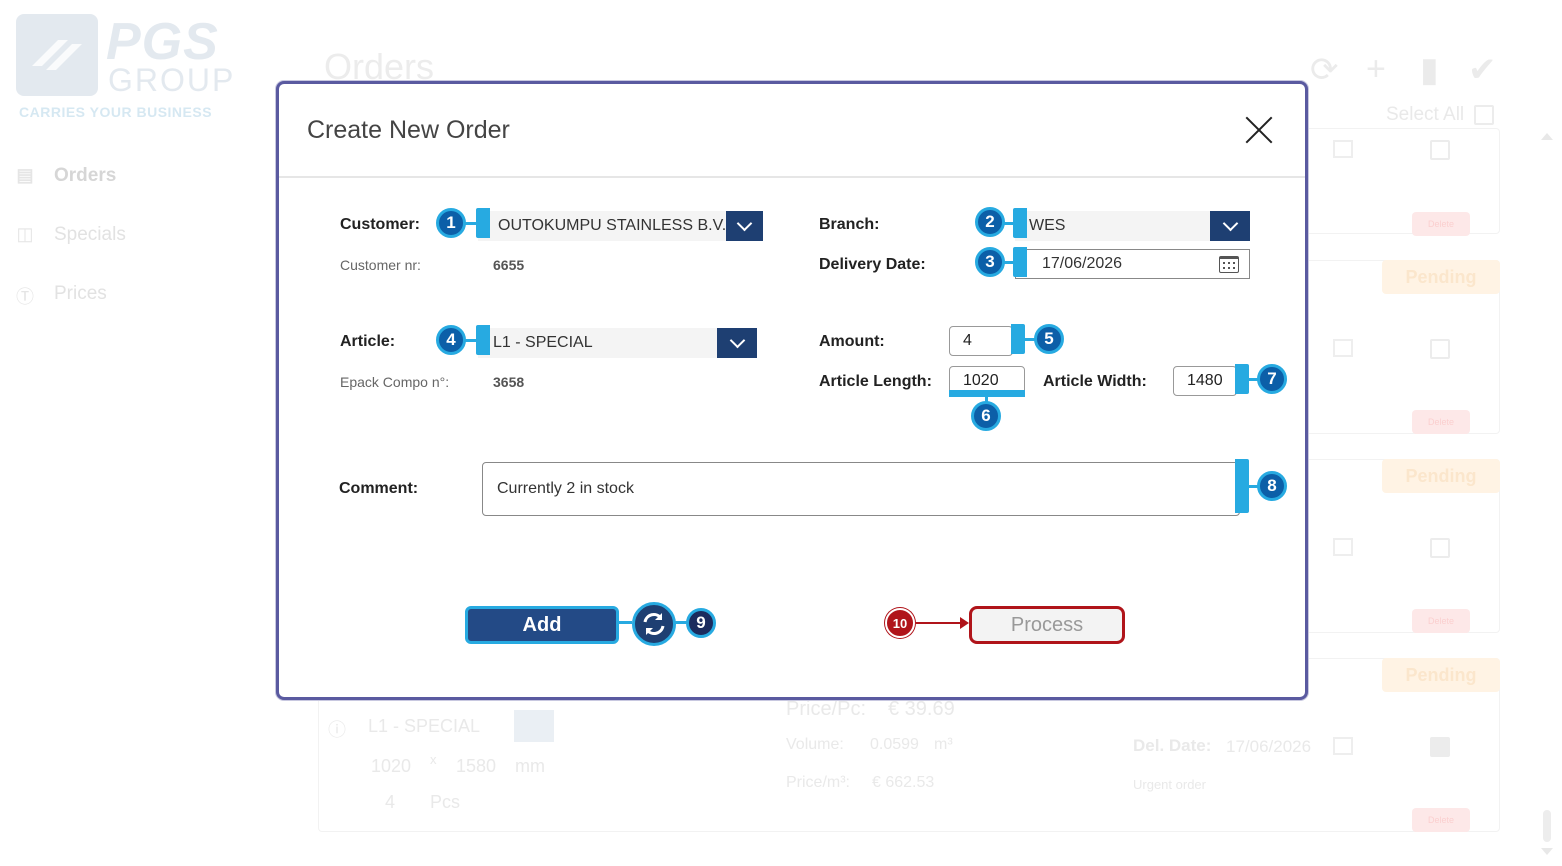 The width and height of the screenshot is (1562, 866). I want to click on dialog-title: Create New Order, so click(408, 130).